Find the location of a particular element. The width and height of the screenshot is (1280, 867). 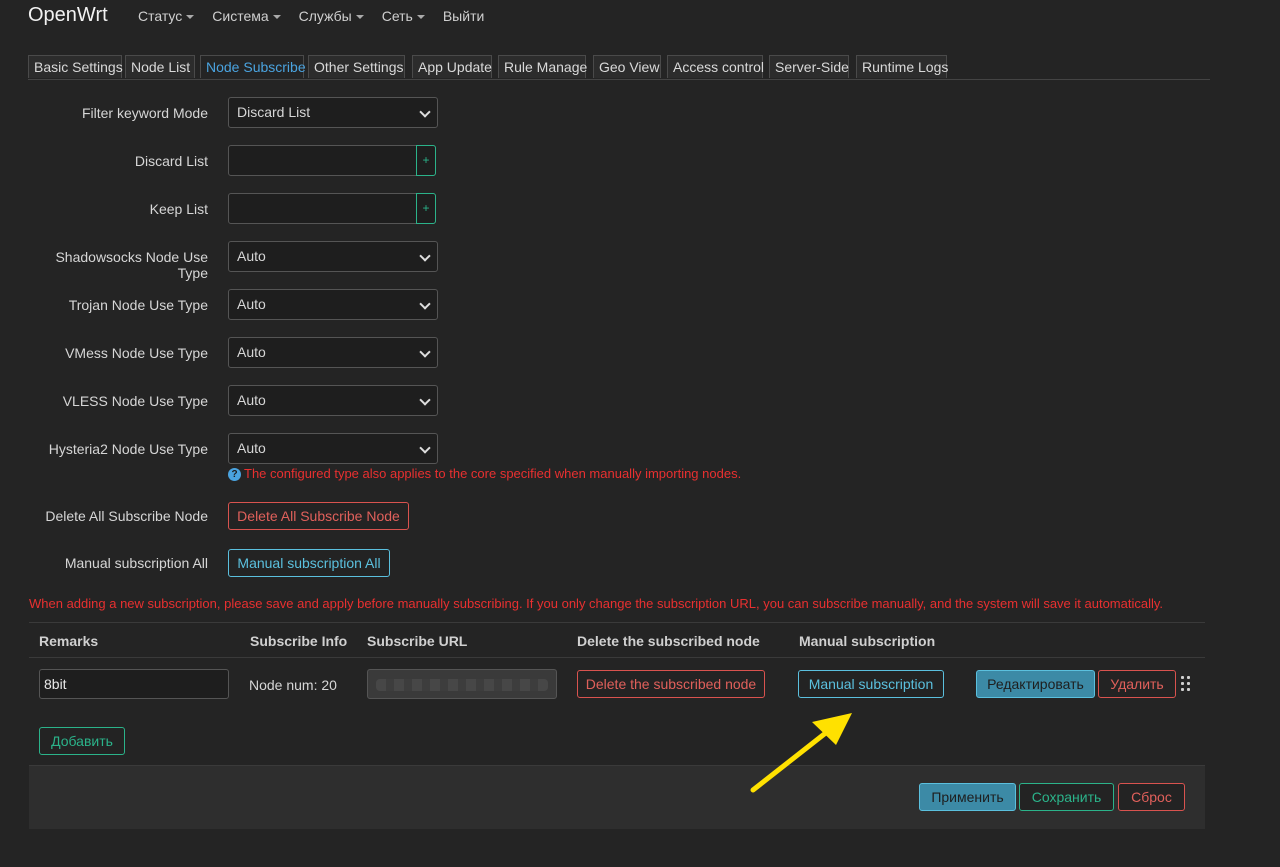

subscribe-url-input is located at coordinates (462, 684).